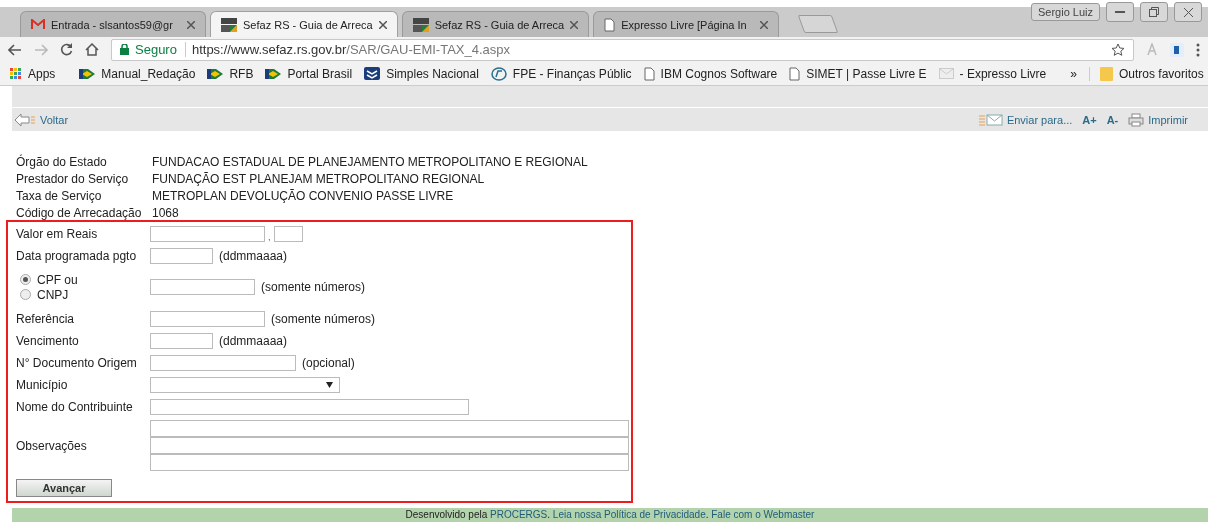 The width and height of the screenshot is (1208, 522). Describe the element at coordinates (351, 50) in the screenshot. I see `url-text: https://www.sefaz.rs.gov.br/SAR/GAU-EMI-TAX_4.aspx` at that location.